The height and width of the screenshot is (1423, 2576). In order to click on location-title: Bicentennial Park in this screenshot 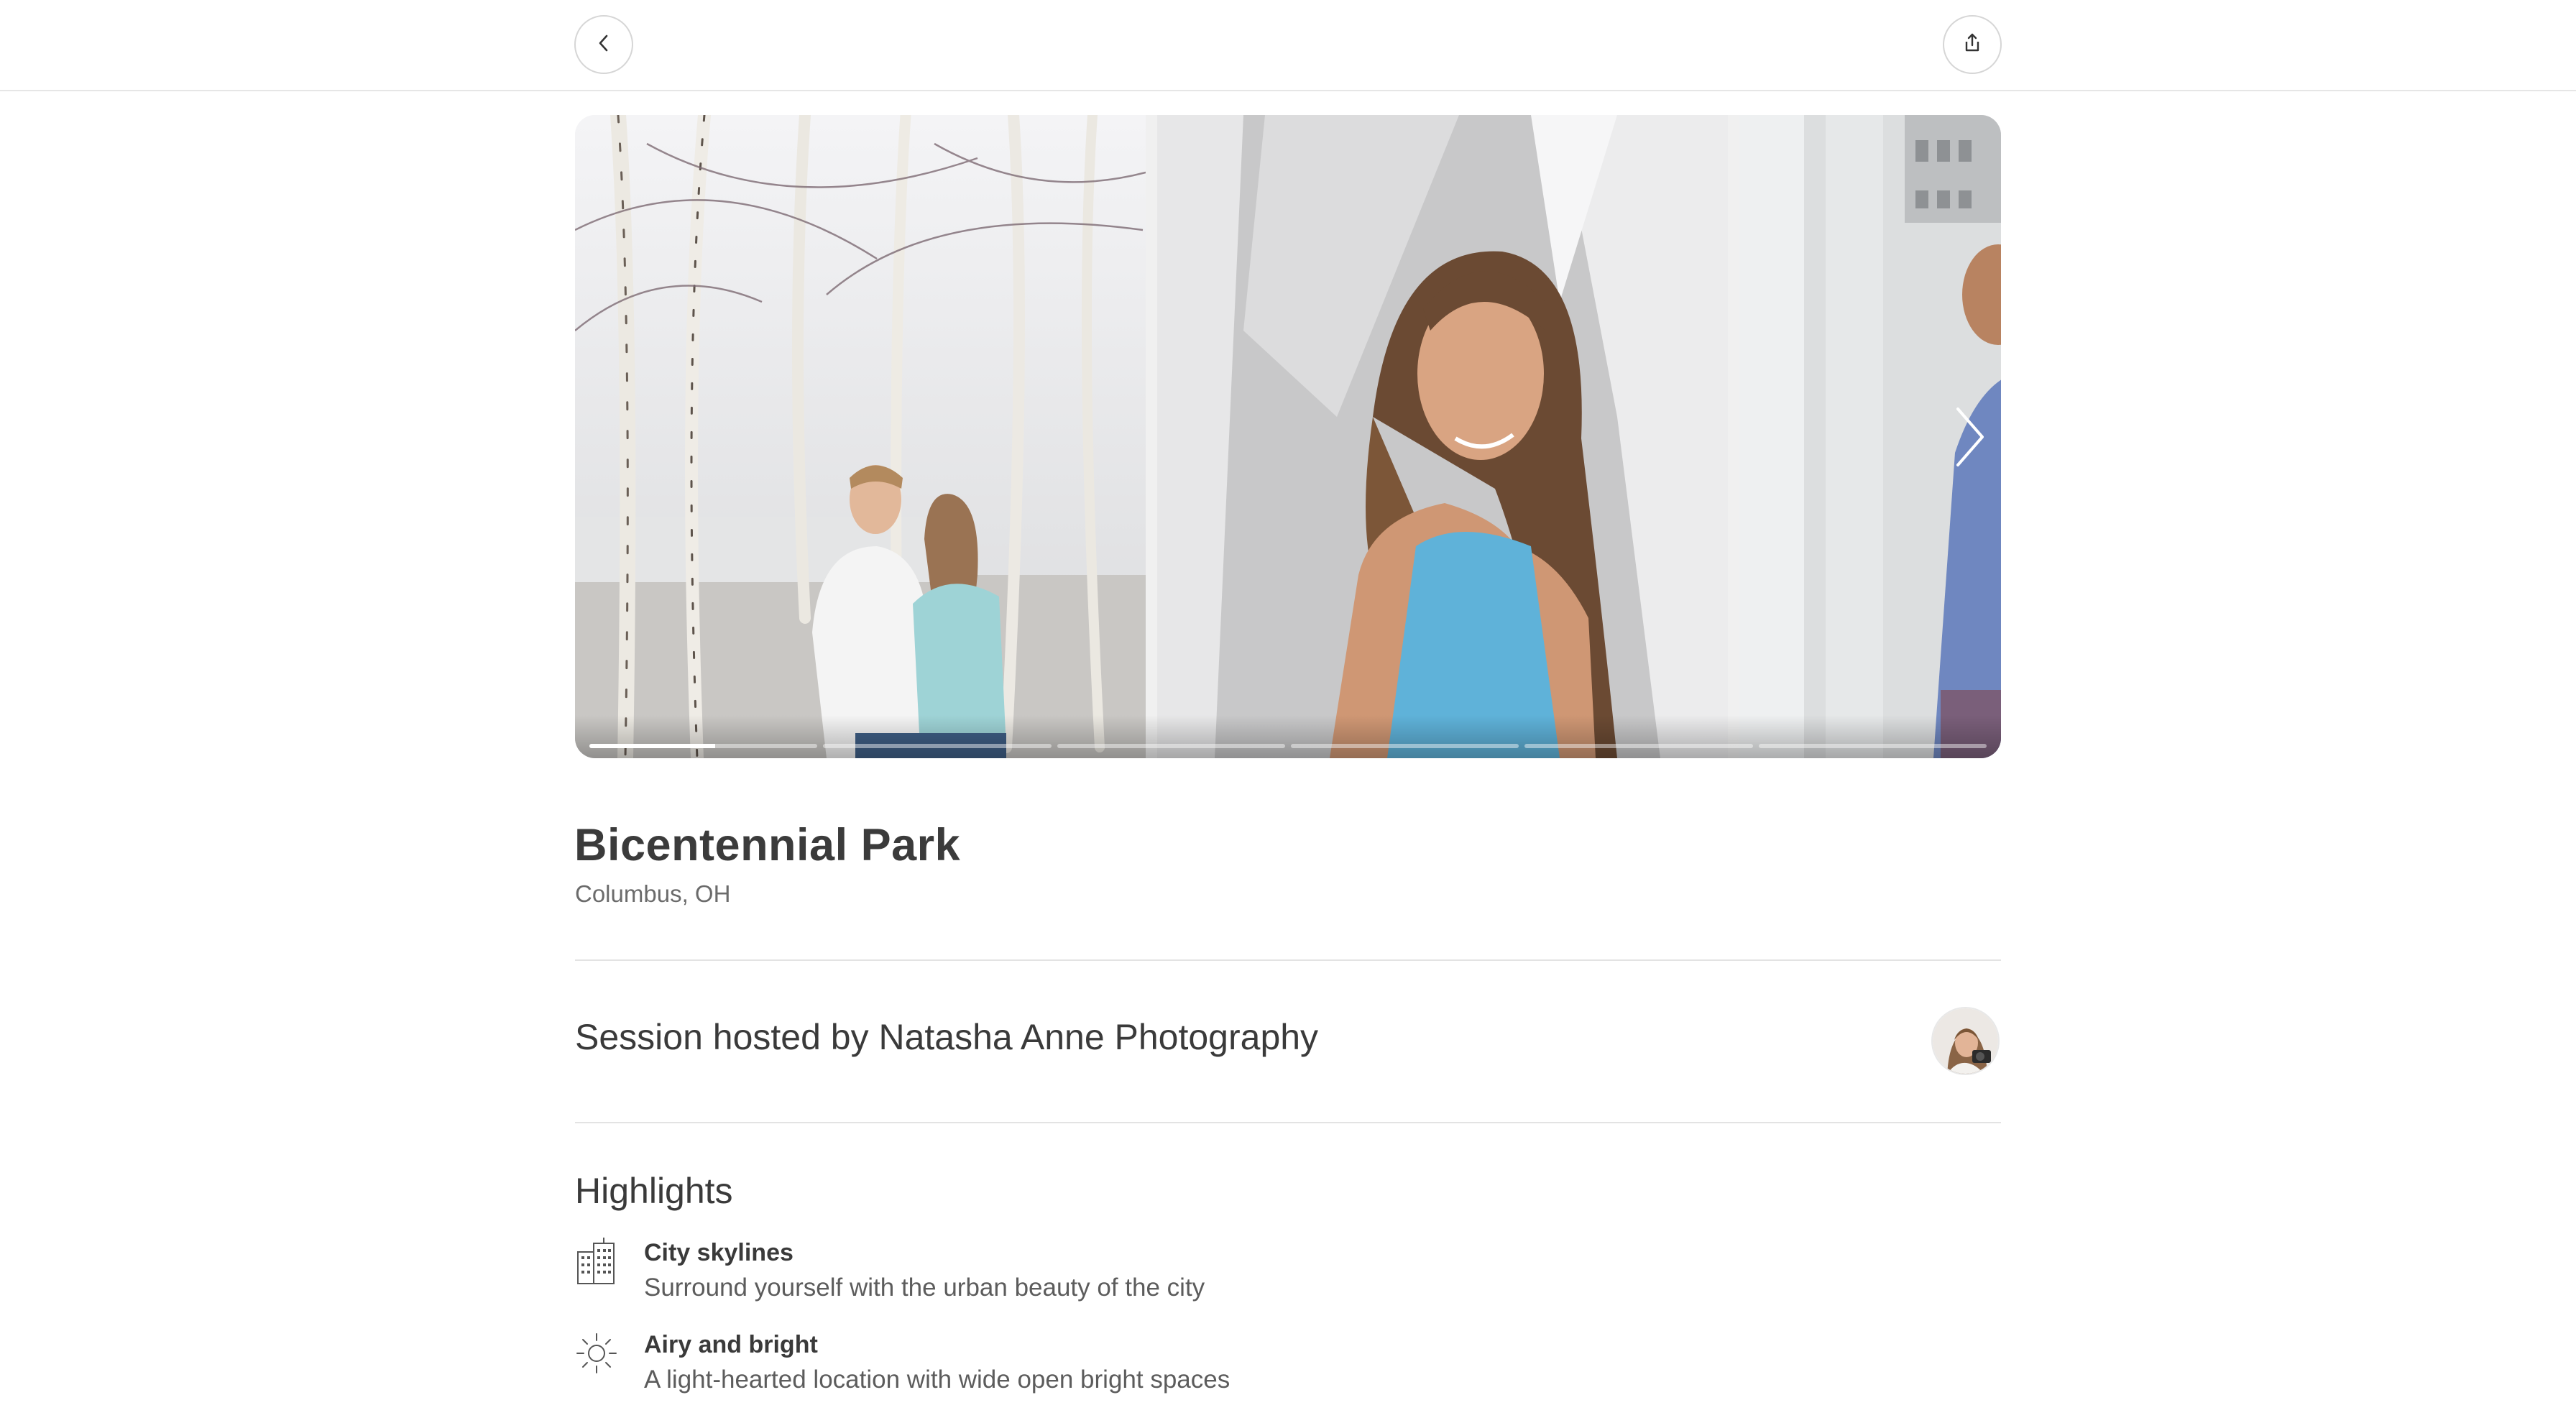, I will do `click(767, 845)`.